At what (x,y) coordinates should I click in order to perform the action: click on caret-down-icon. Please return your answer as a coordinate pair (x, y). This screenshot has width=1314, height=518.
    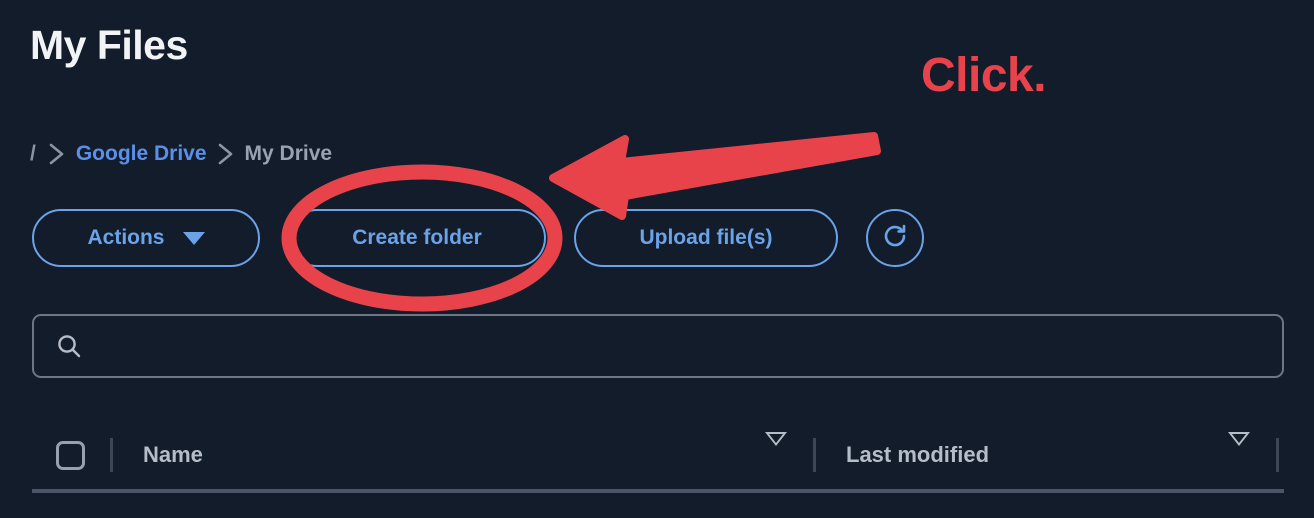
    Looking at the image, I should click on (193, 238).